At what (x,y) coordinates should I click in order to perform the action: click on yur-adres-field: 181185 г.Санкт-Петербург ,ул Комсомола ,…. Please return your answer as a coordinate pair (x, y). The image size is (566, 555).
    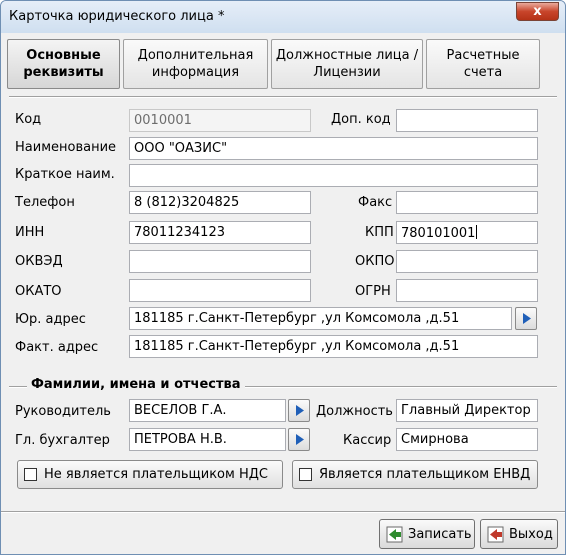
    Looking at the image, I should click on (320, 318).